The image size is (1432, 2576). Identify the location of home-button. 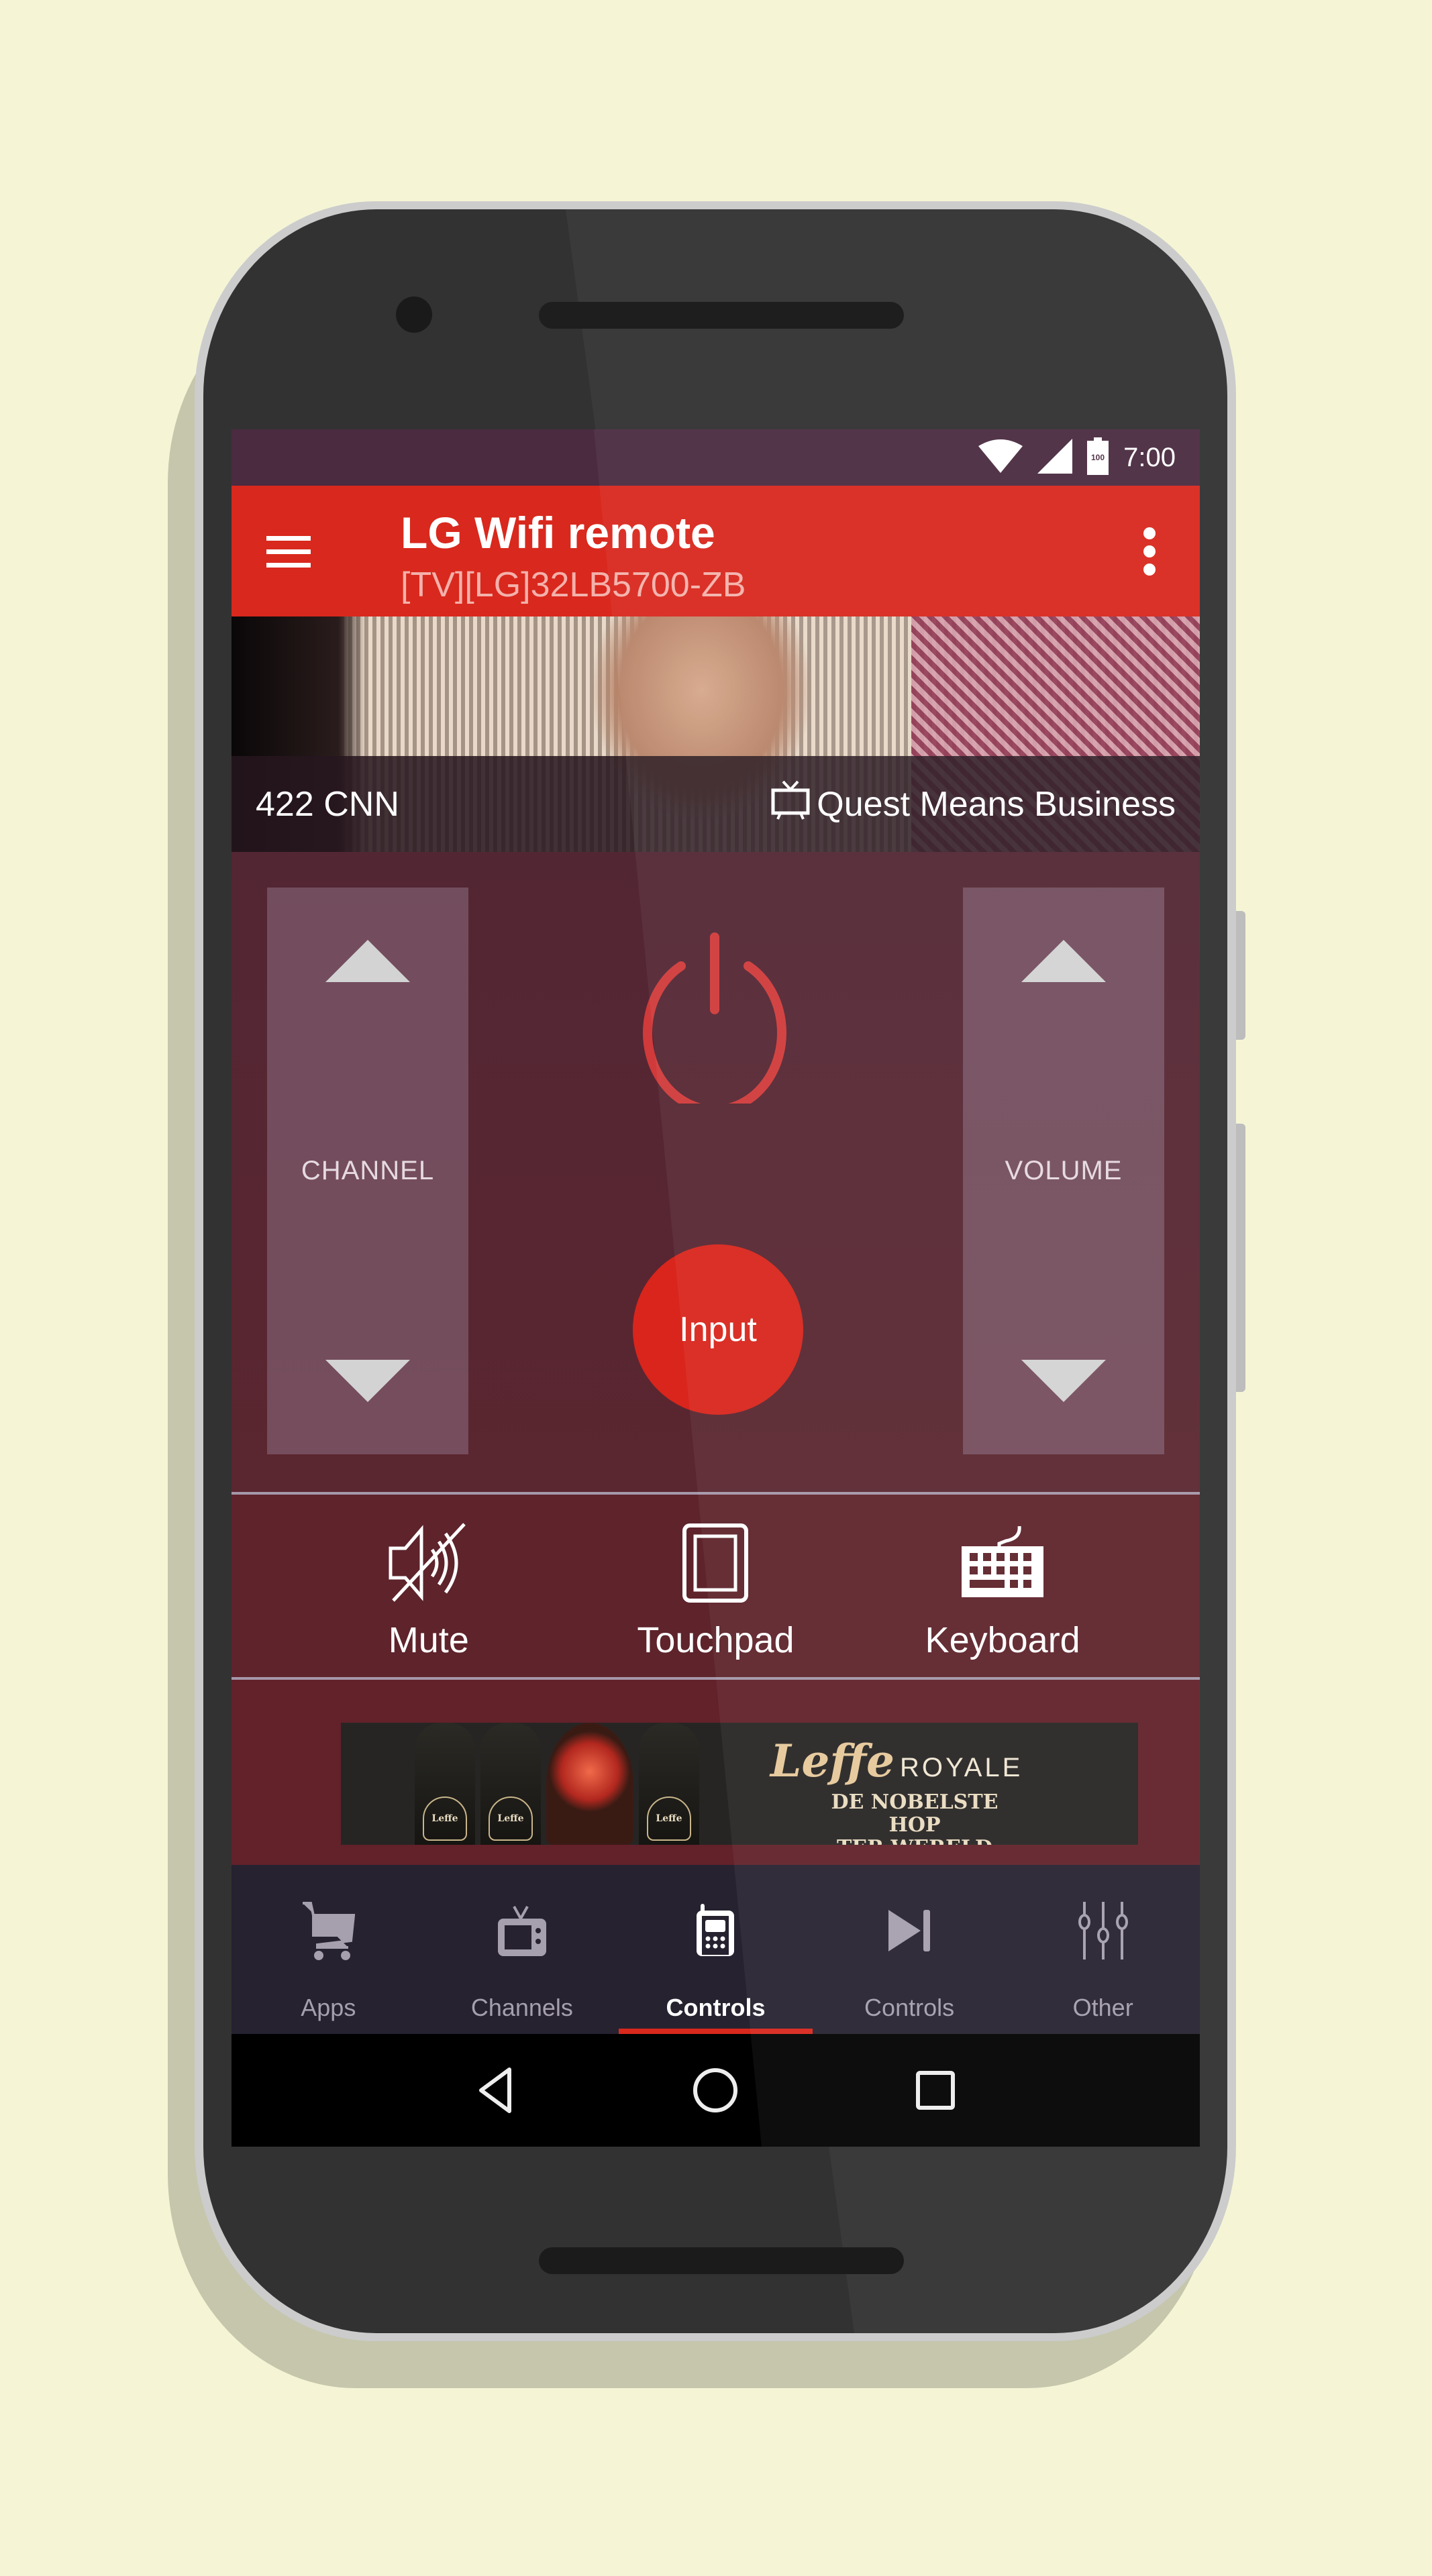
(715, 2090).